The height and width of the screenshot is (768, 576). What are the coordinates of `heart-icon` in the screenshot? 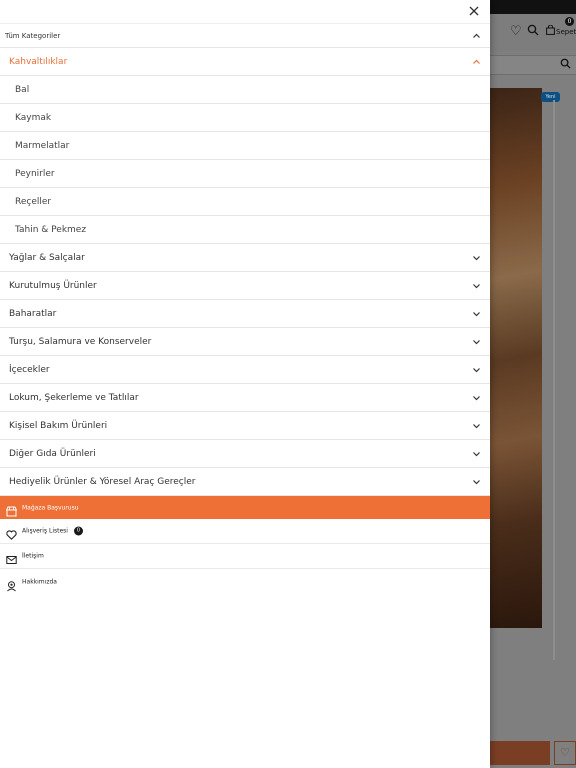 It's located at (11, 533).